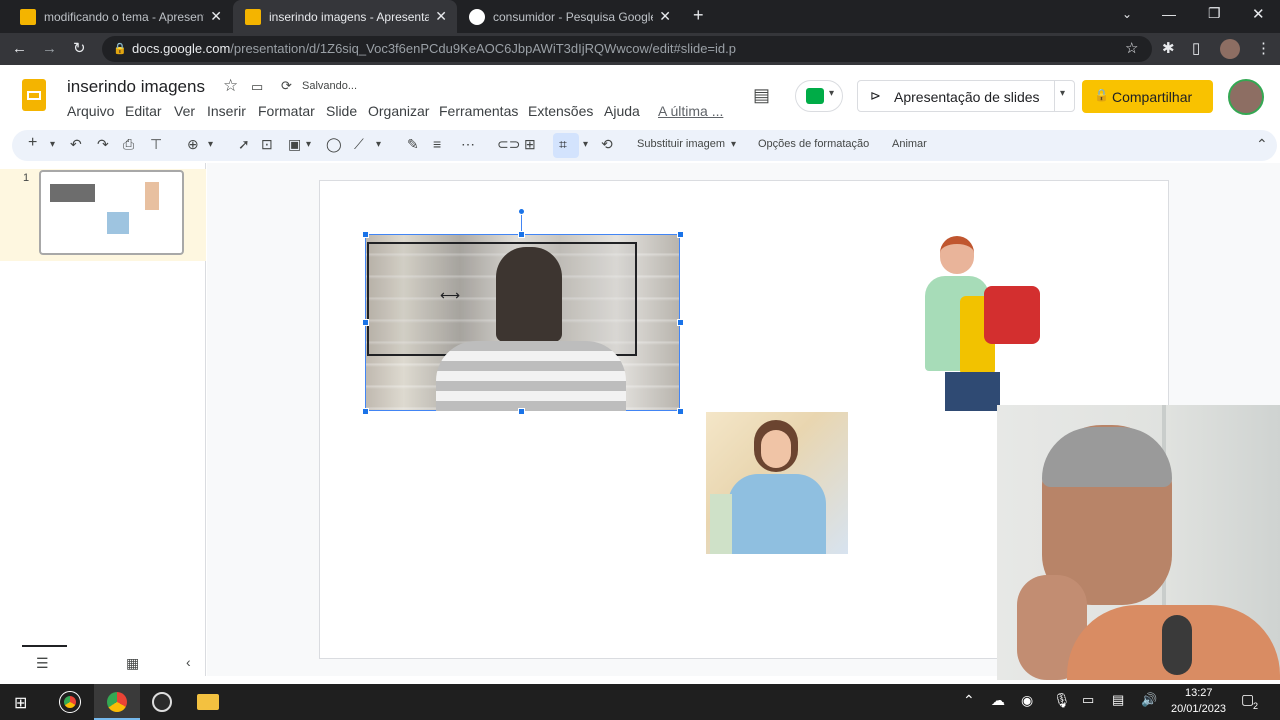 Image resolution: width=1280 pixels, height=720 pixels. What do you see at coordinates (1088, 700) in the screenshot?
I see `battery-icon: ▭` at bounding box center [1088, 700].